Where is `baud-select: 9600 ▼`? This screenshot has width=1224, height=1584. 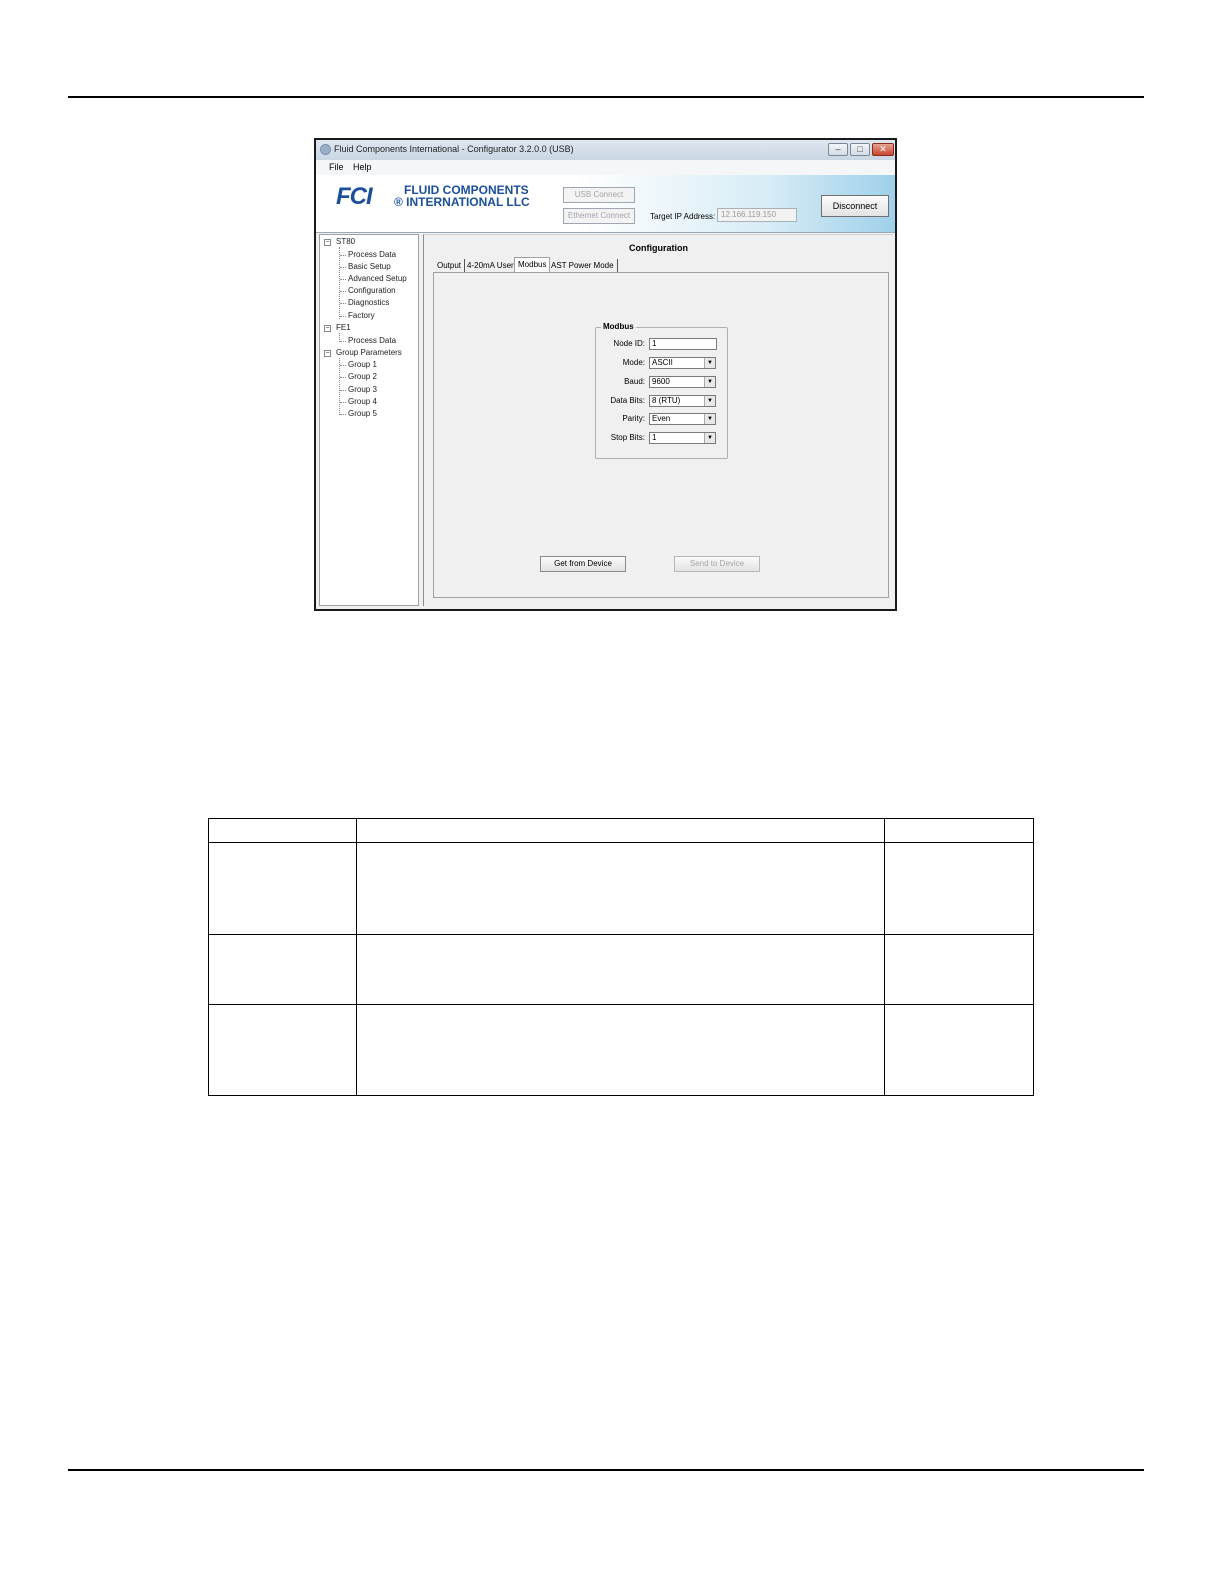
baud-select: 9600 ▼ is located at coordinates (682, 382).